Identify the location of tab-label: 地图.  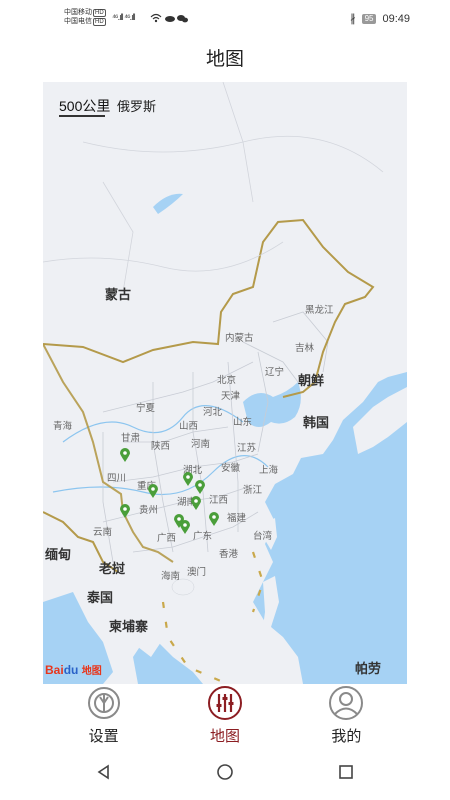
(224, 736).